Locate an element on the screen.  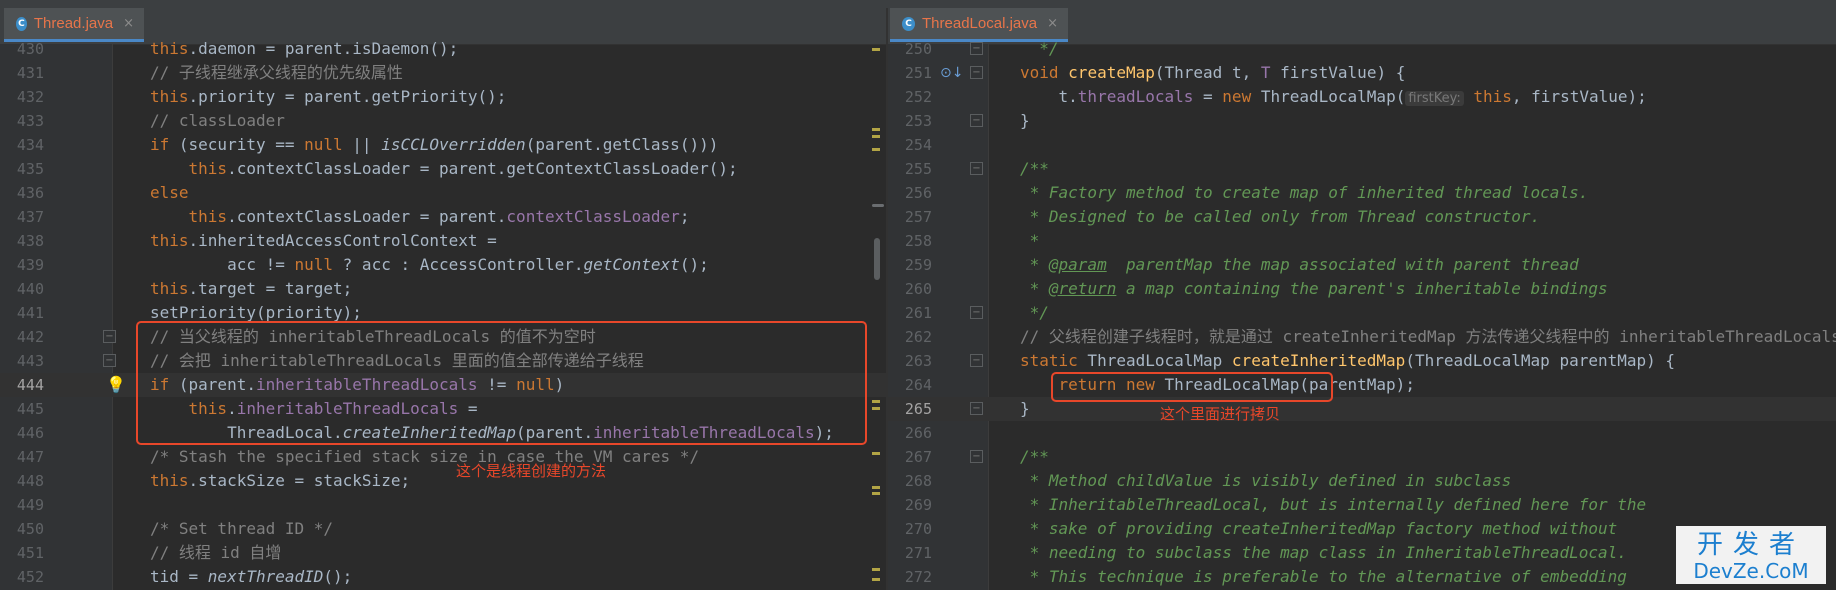
line-number: 430 is located at coordinates (22, 49).